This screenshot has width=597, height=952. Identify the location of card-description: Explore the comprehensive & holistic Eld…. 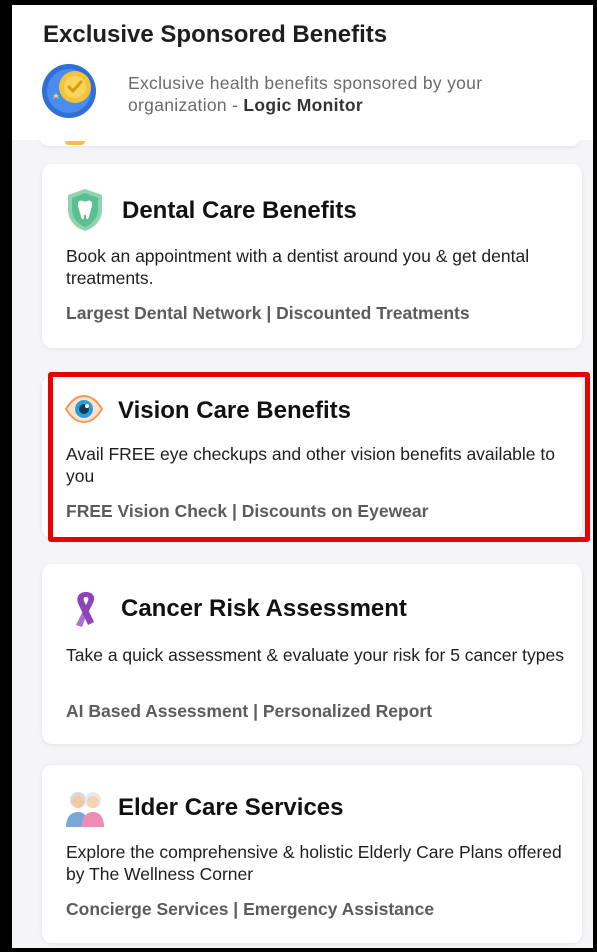
(314, 863).